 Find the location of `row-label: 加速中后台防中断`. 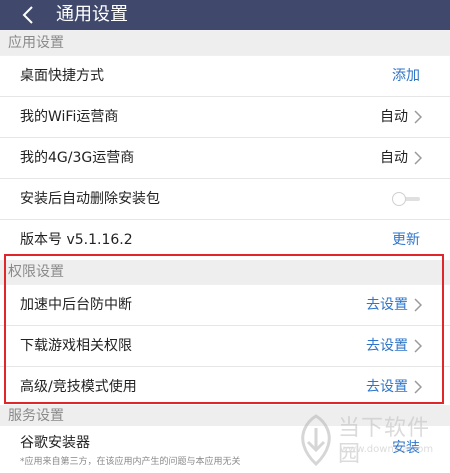

row-label: 加速中后台防中断 is located at coordinates (76, 305).